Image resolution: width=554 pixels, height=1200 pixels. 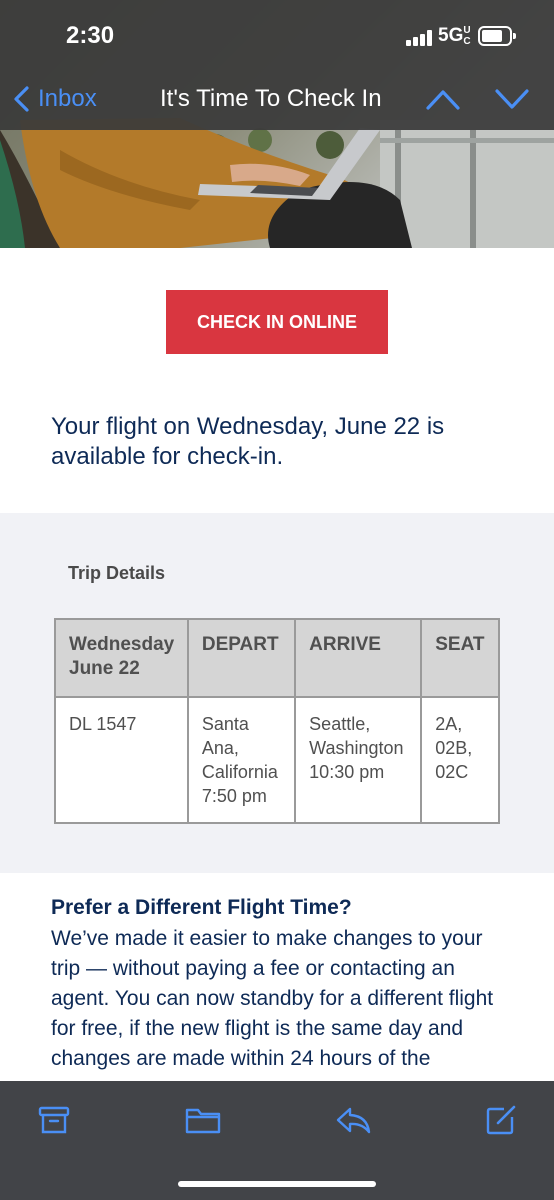 What do you see at coordinates (460, 658) in the screenshot?
I see `header-seat: SEAT` at bounding box center [460, 658].